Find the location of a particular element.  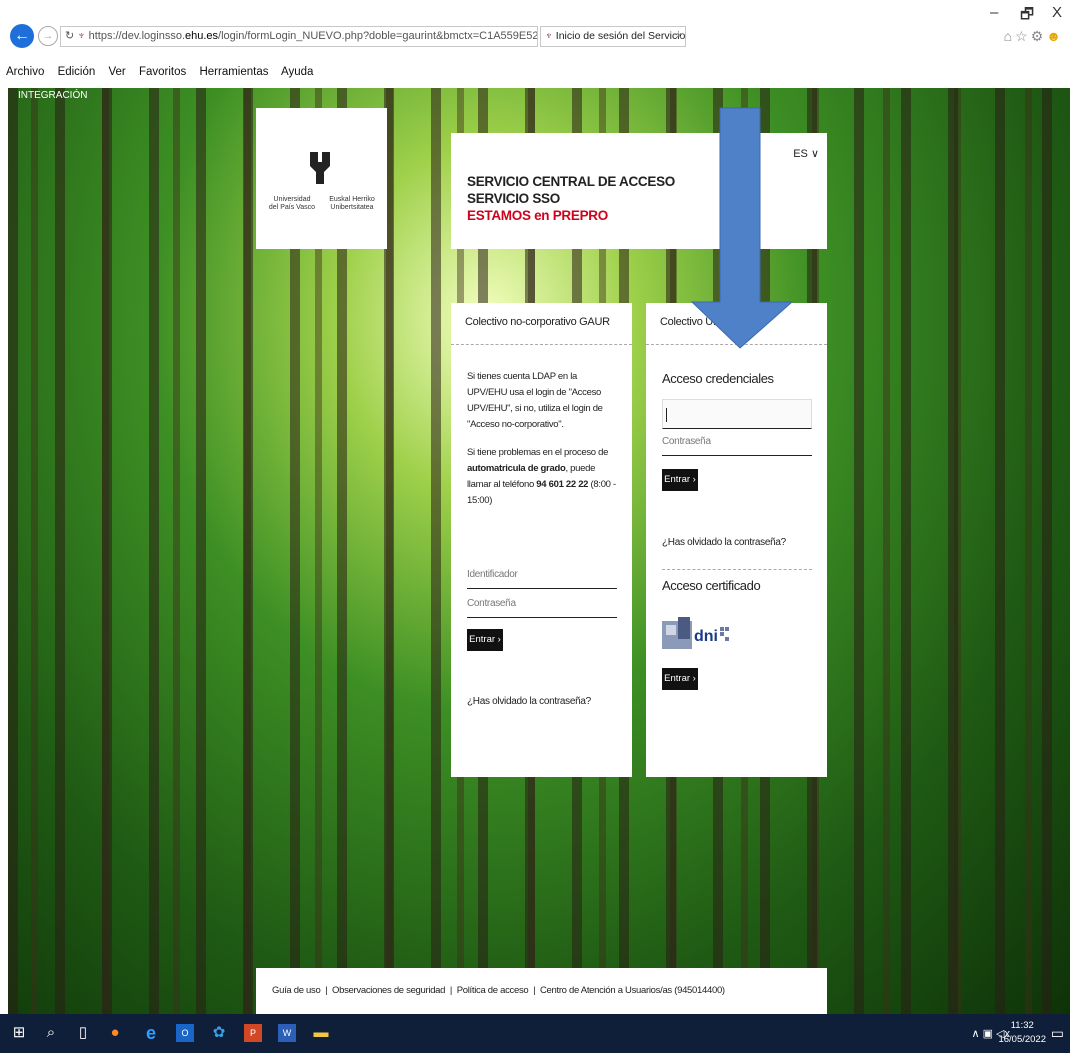

upv-username-input is located at coordinates (737, 414).